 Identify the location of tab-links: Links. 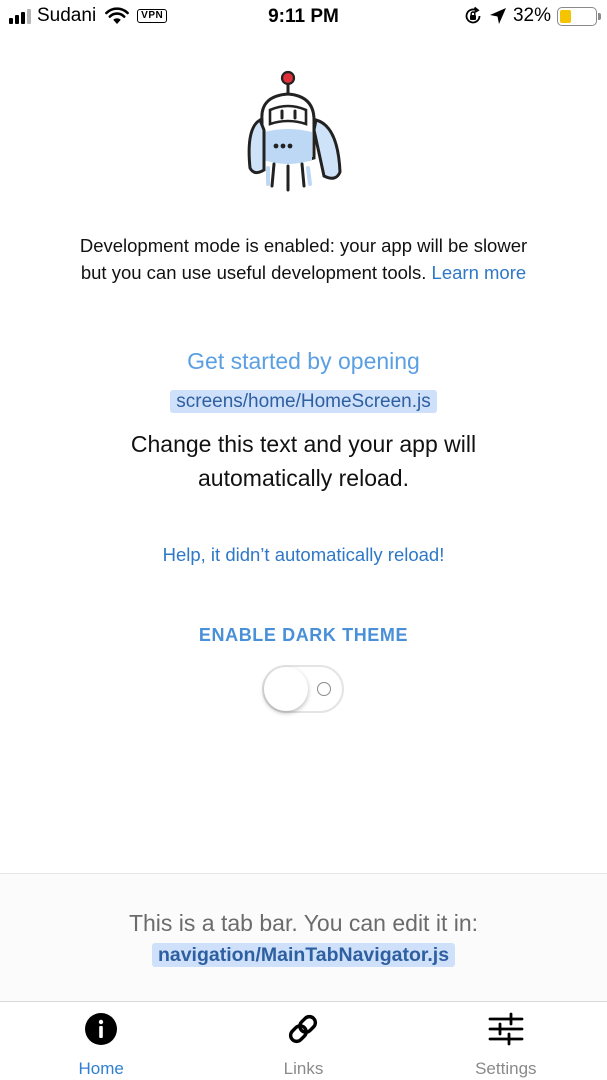
(303, 1041).